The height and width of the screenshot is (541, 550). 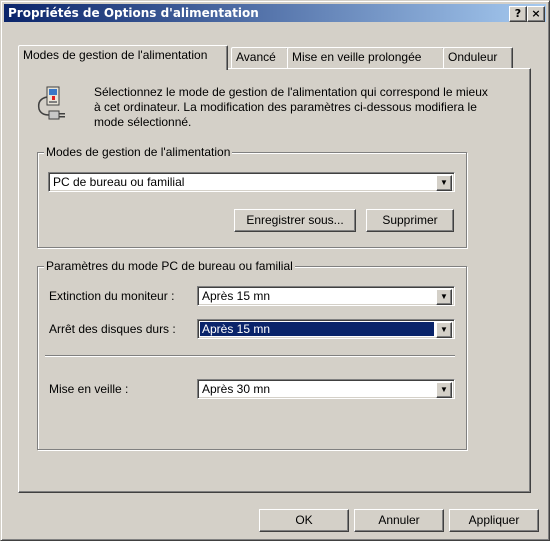 What do you see at coordinates (518, 14) in the screenshot?
I see `help-button: ?` at bounding box center [518, 14].